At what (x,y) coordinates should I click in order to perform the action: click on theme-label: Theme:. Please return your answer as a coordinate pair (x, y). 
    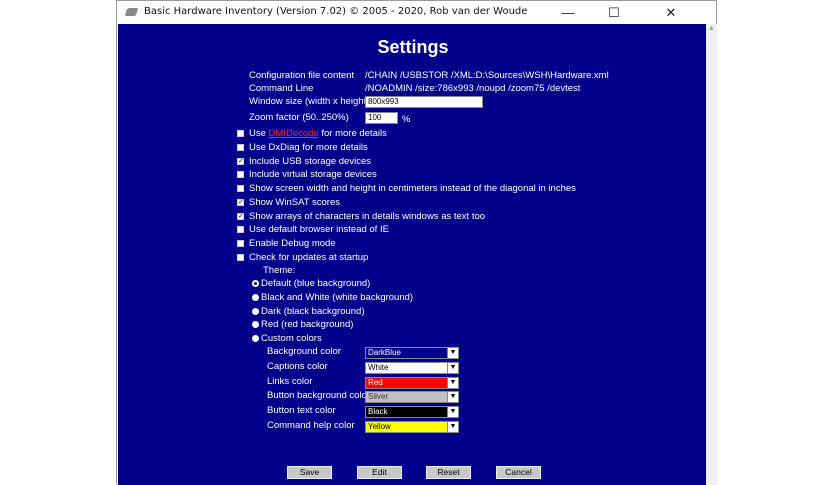
    Looking at the image, I should click on (279, 270).